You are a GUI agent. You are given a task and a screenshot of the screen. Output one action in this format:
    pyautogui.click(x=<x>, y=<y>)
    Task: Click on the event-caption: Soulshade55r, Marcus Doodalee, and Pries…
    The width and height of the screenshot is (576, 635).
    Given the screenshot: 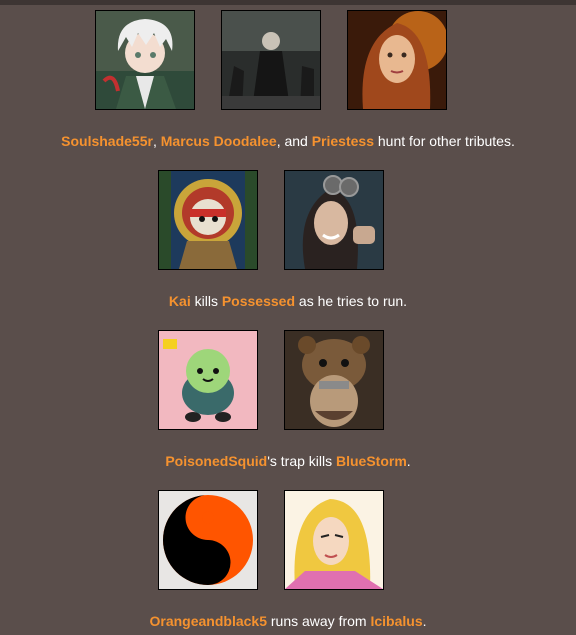 What is the action you would take?
    pyautogui.click(x=288, y=141)
    